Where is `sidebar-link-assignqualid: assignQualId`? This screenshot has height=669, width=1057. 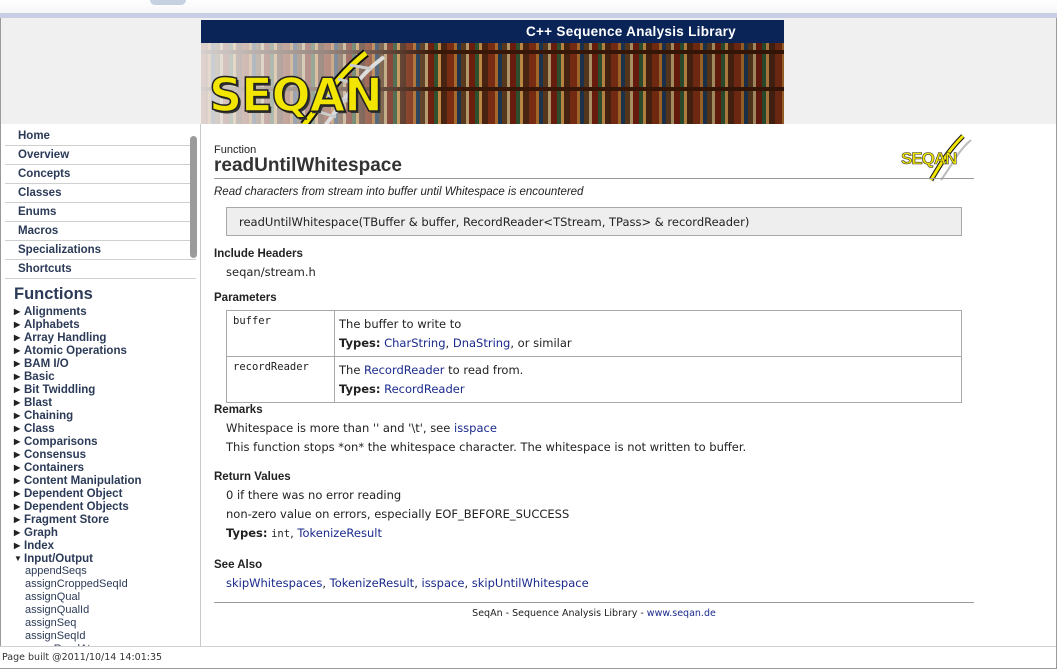 sidebar-link-assignqualid: assignQualId is located at coordinates (100, 610).